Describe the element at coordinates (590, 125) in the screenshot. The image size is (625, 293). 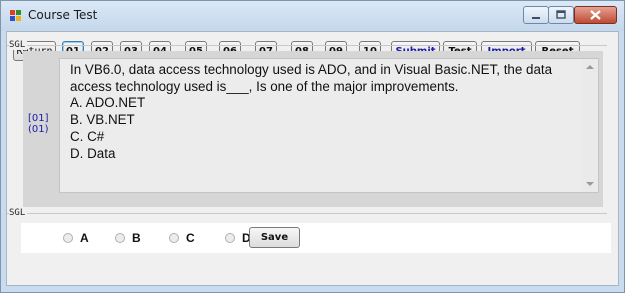
I see `question-scrollbar` at that location.